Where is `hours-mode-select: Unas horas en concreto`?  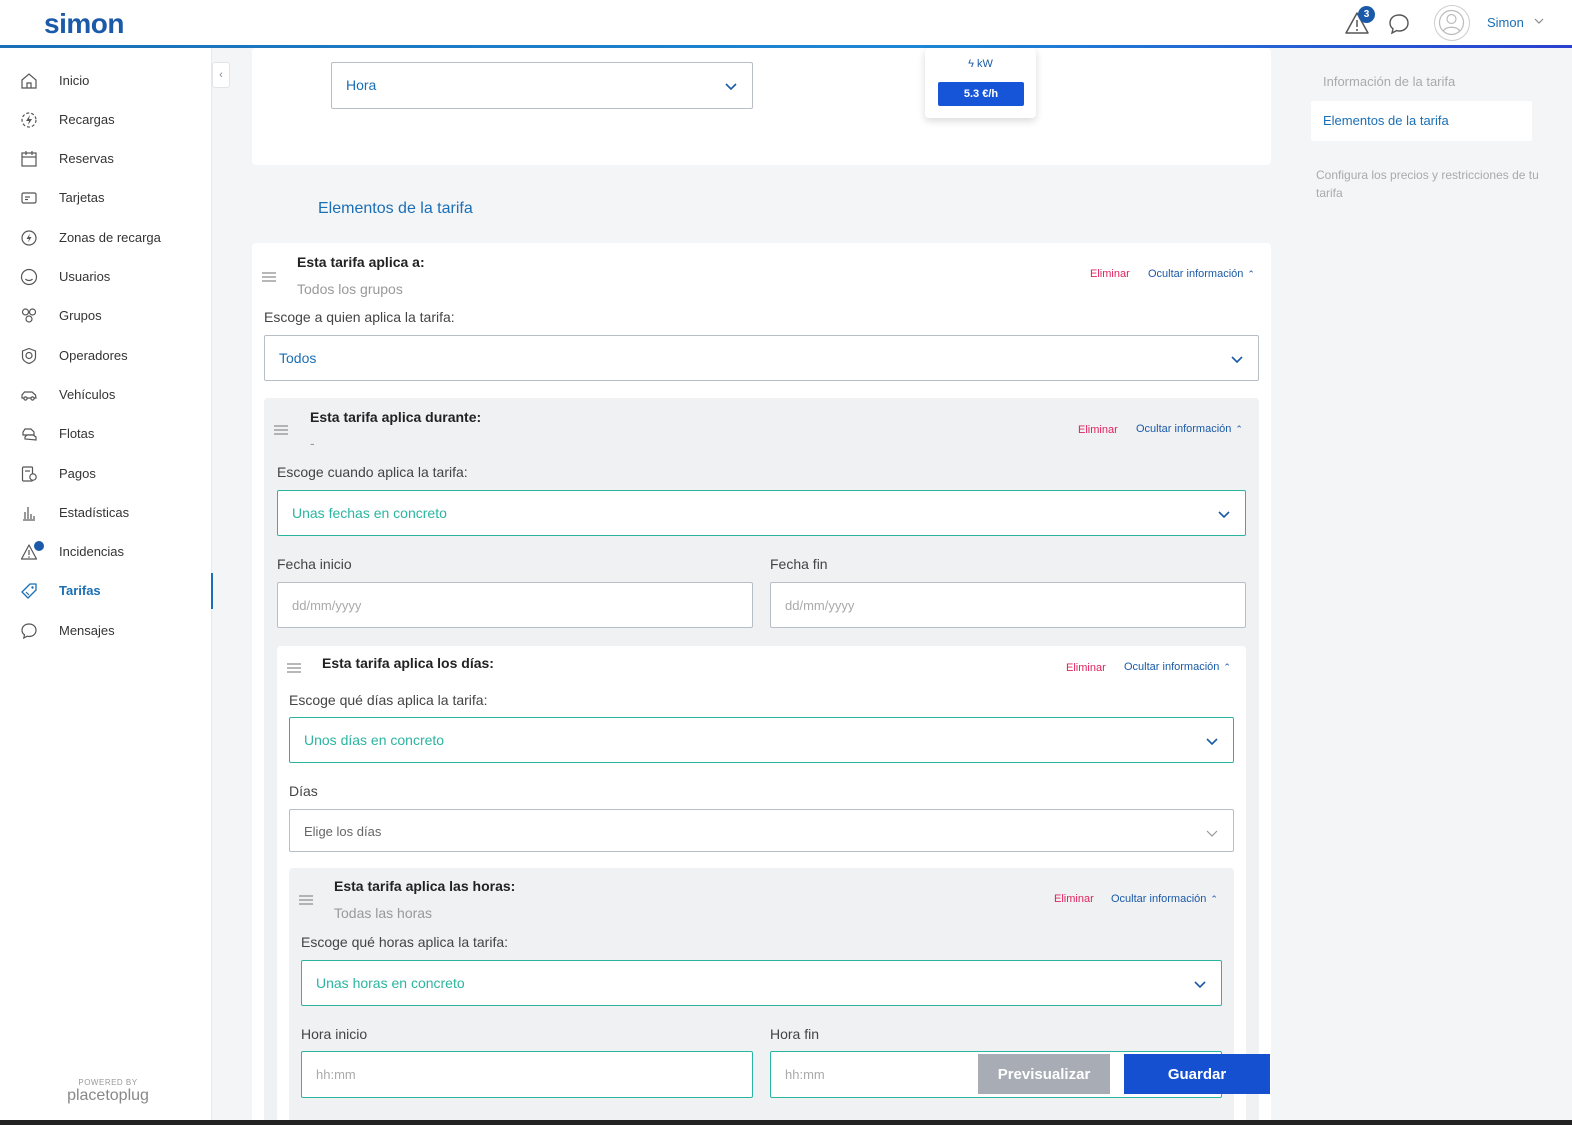 hours-mode-select: Unas horas en concreto is located at coordinates (761, 983).